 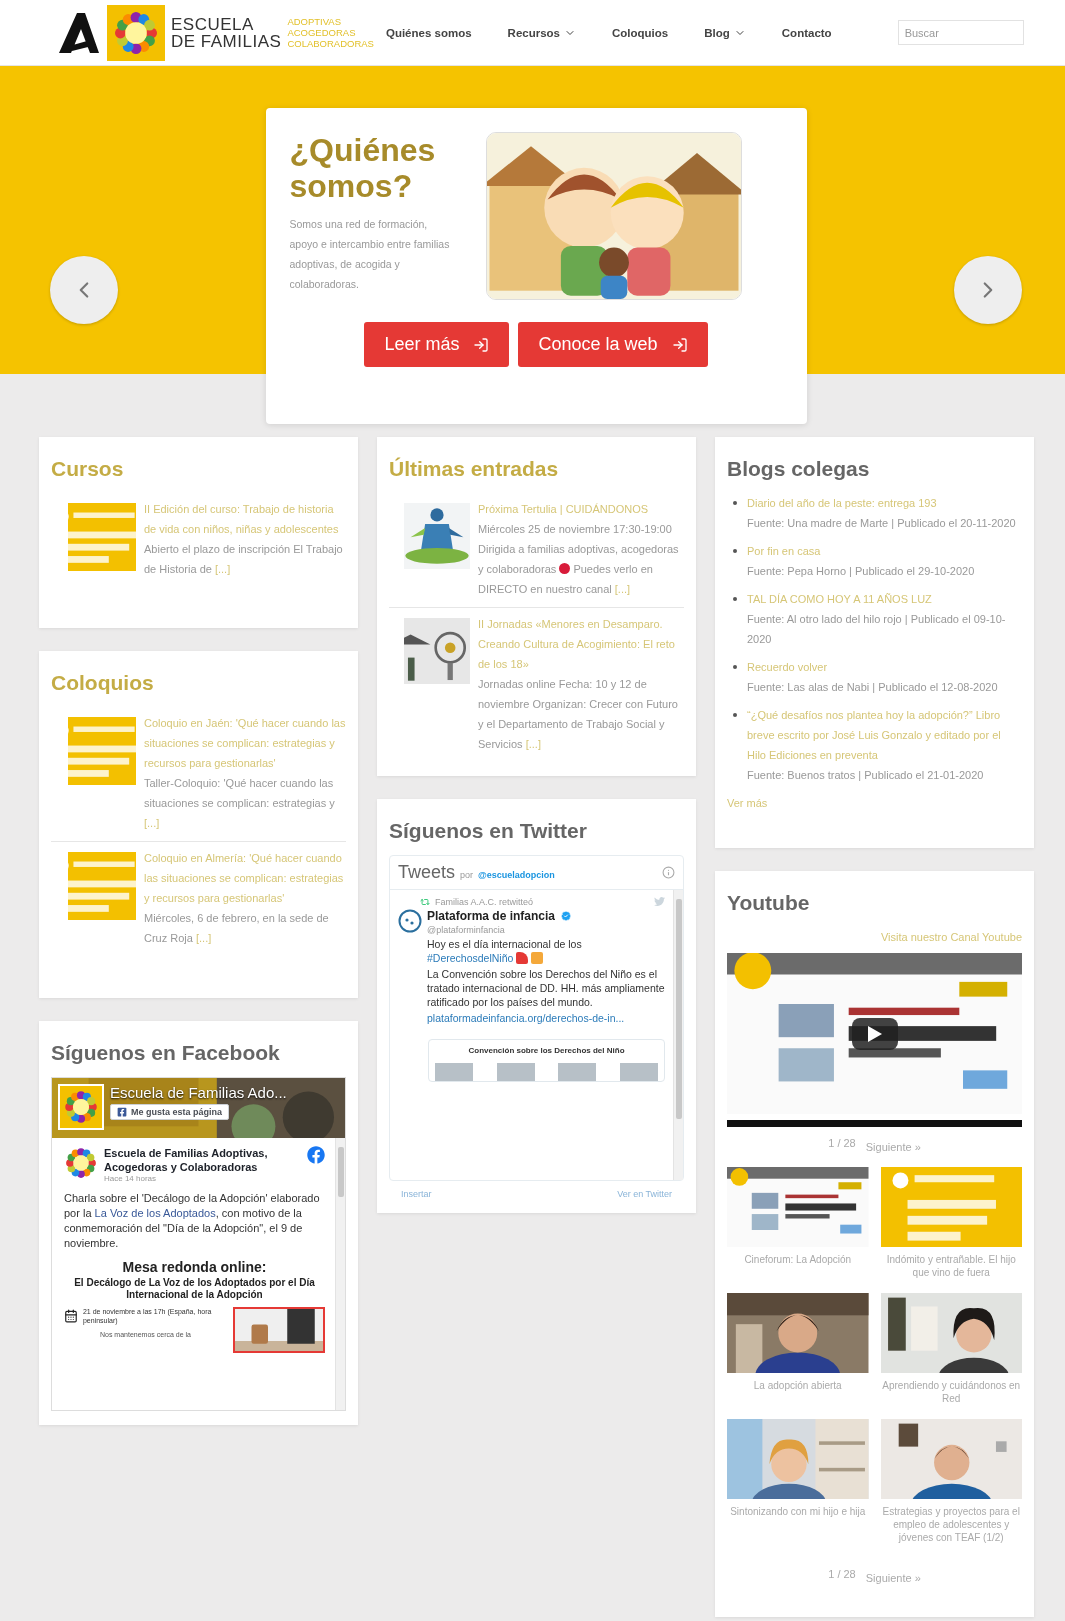 What do you see at coordinates (427, 872) in the screenshot?
I see `tweets-label: Tweets` at bounding box center [427, 872].